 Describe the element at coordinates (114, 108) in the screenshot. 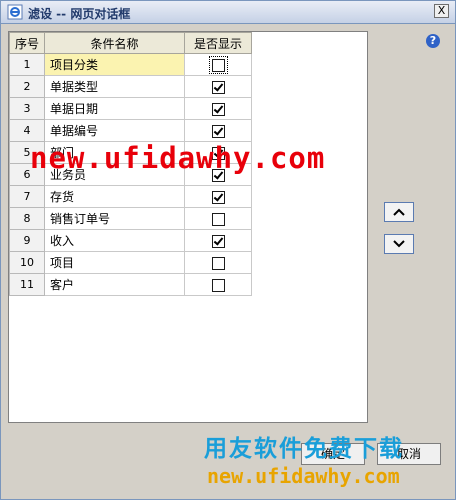

I see `row-condition-name: 单据日期` at that location.